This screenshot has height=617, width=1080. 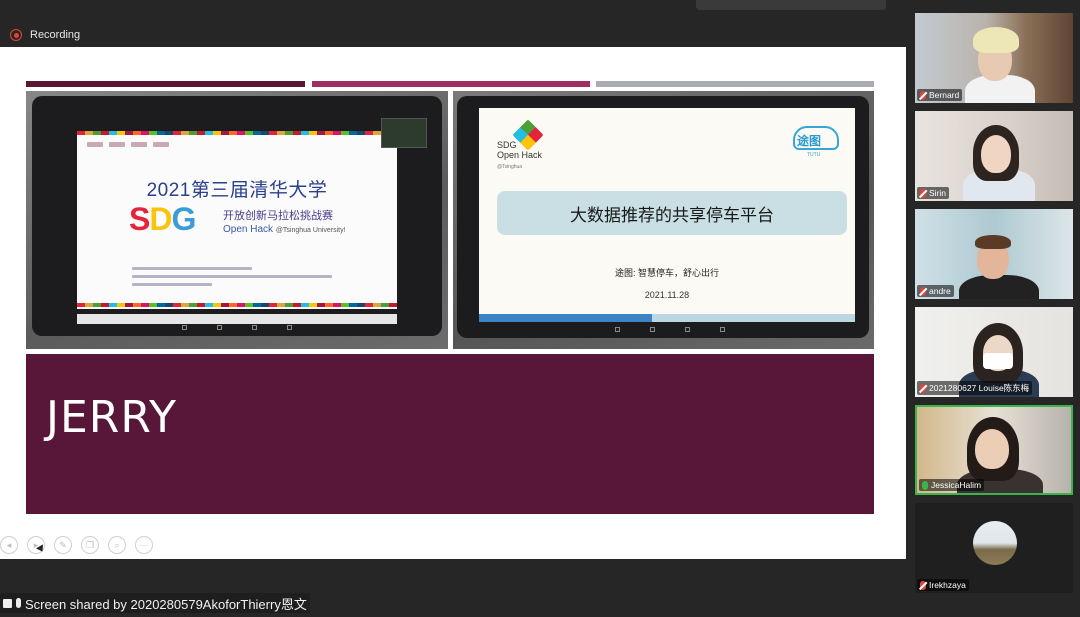 I want to click on slide-toolbar: ◂ ▸ ✎ ❐ ⌕ ⋯, so click(x=76, y=545).